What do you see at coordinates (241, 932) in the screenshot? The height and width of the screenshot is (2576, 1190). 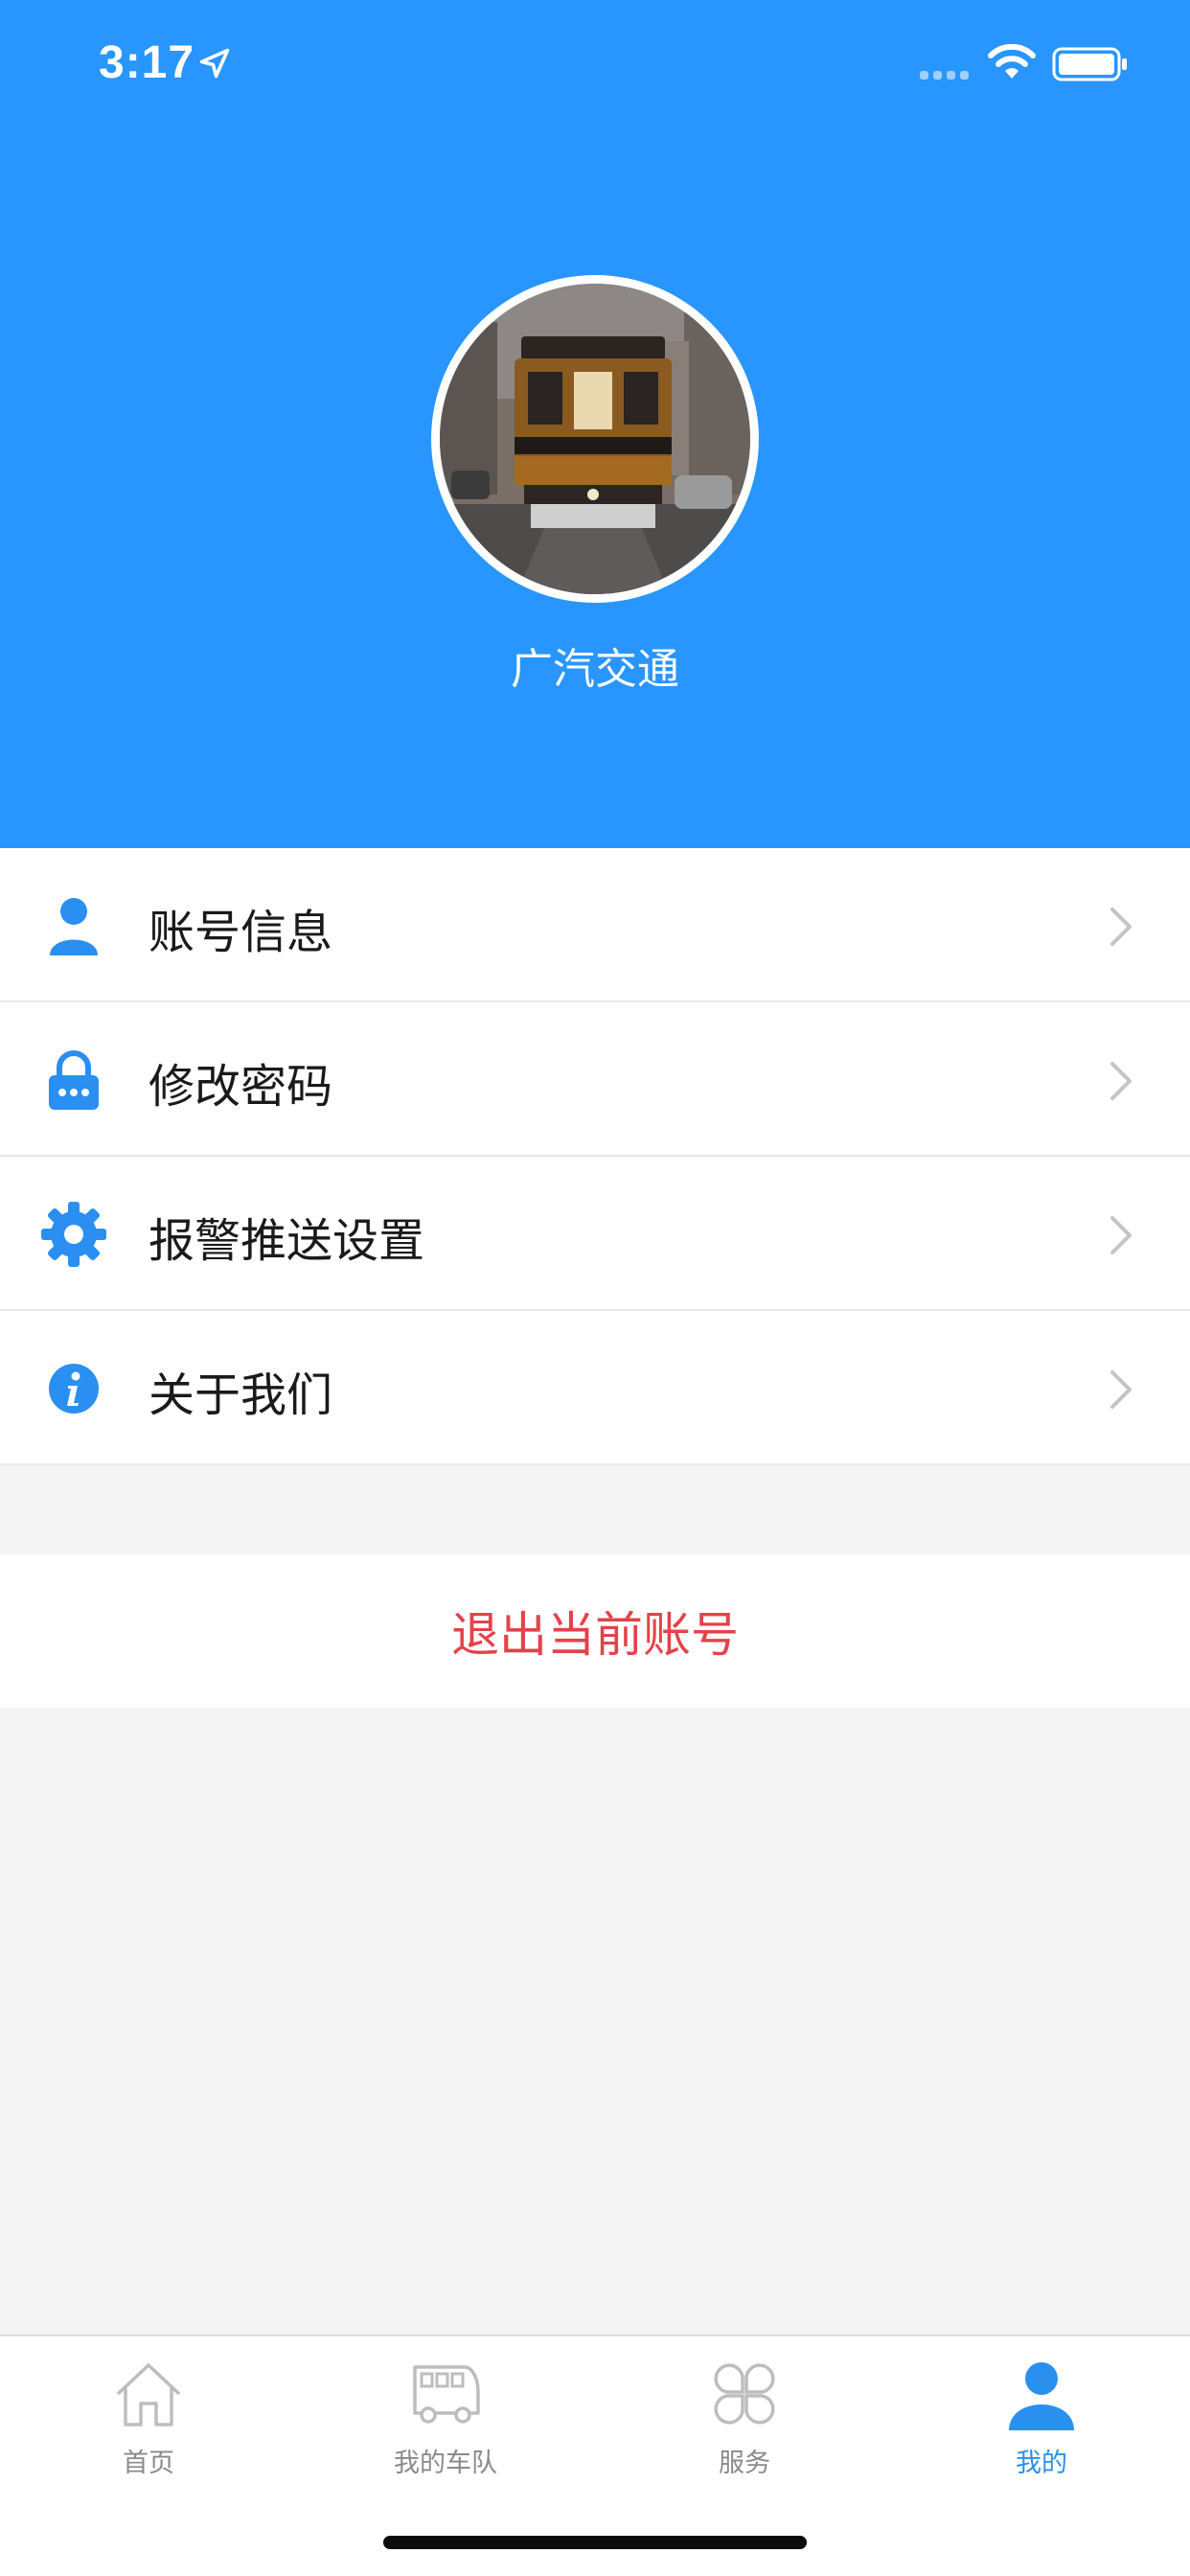 I see `menu-item-label: 账号信息` at bounding box center [241, 932].